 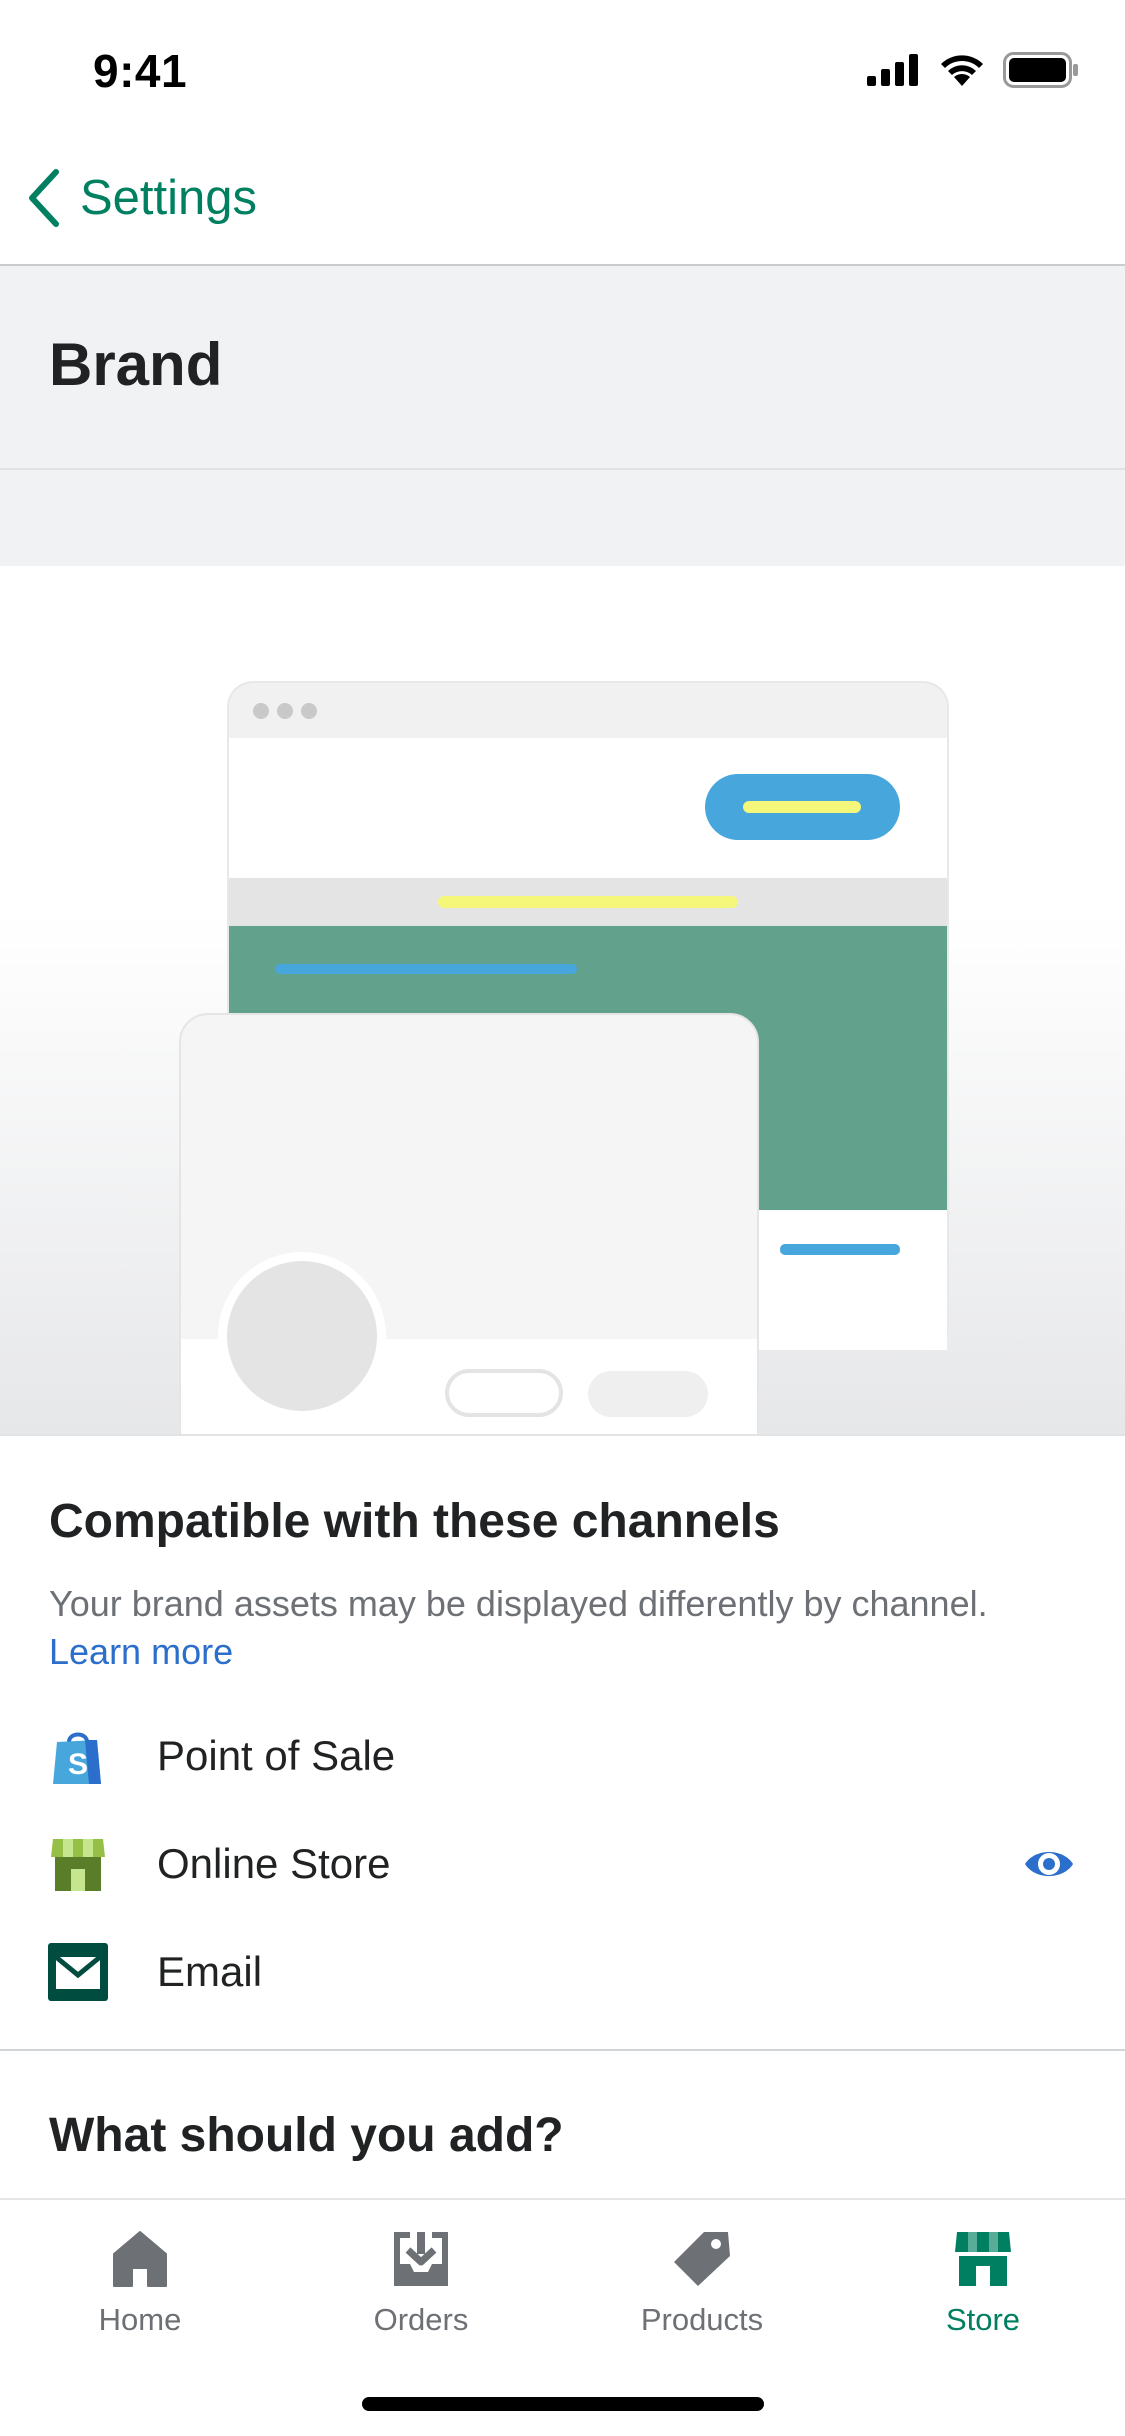 What do you see at coordinates (983, 2295) in the screenshot?
I see `tab-store: Store` at bounding box center [983, 2295].